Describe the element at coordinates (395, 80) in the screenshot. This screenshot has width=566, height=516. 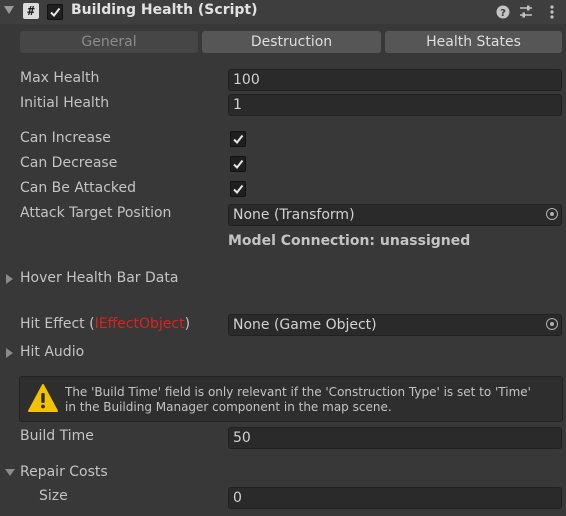
I see `max-health-field: 100` at that location.